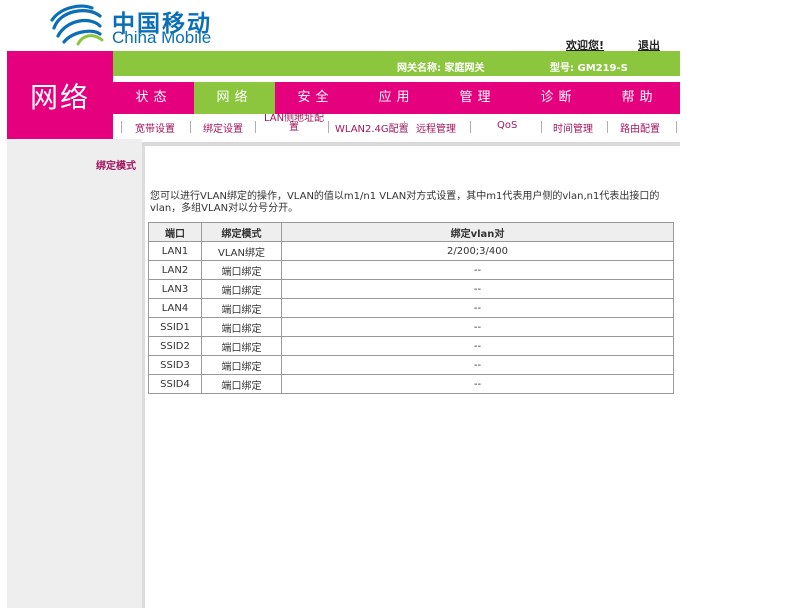 The image size is (800, 608). Describe the element at coordinates (234, 98) in the screenshot. I see `tab-network: 网络` at that location.